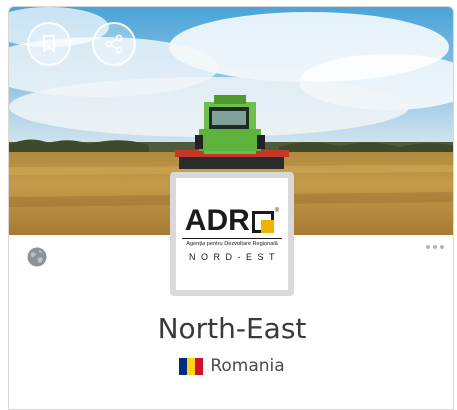 This screenshot has width=457, height=410. What do you see at coordinates (234, 257) in the screenshot?
I see `logo-region: NORD-EST` at bounding box center [234, 257].